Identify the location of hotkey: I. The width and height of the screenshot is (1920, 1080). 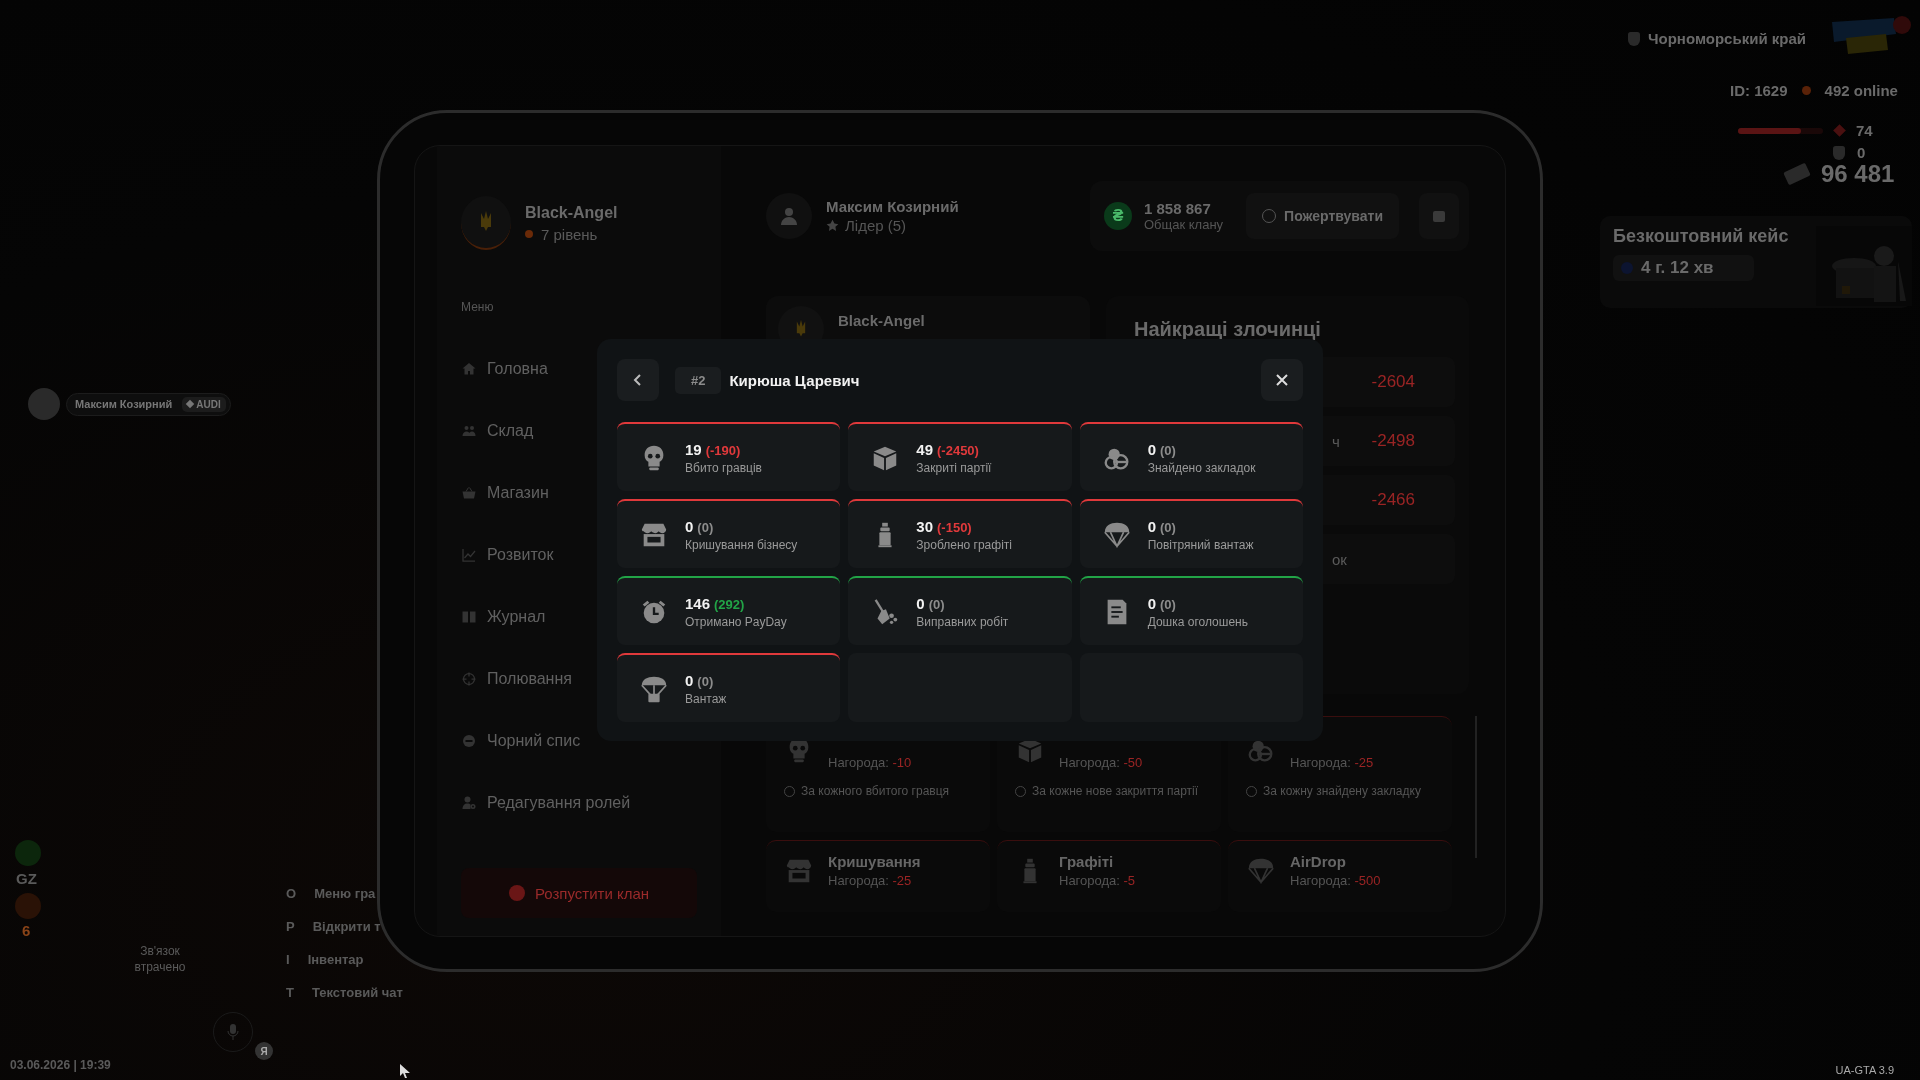
(288, 960).